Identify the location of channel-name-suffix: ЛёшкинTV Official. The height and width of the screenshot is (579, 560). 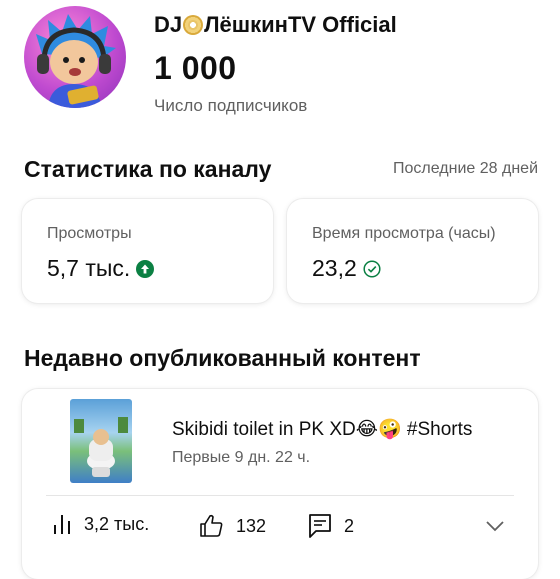
(300, 24).